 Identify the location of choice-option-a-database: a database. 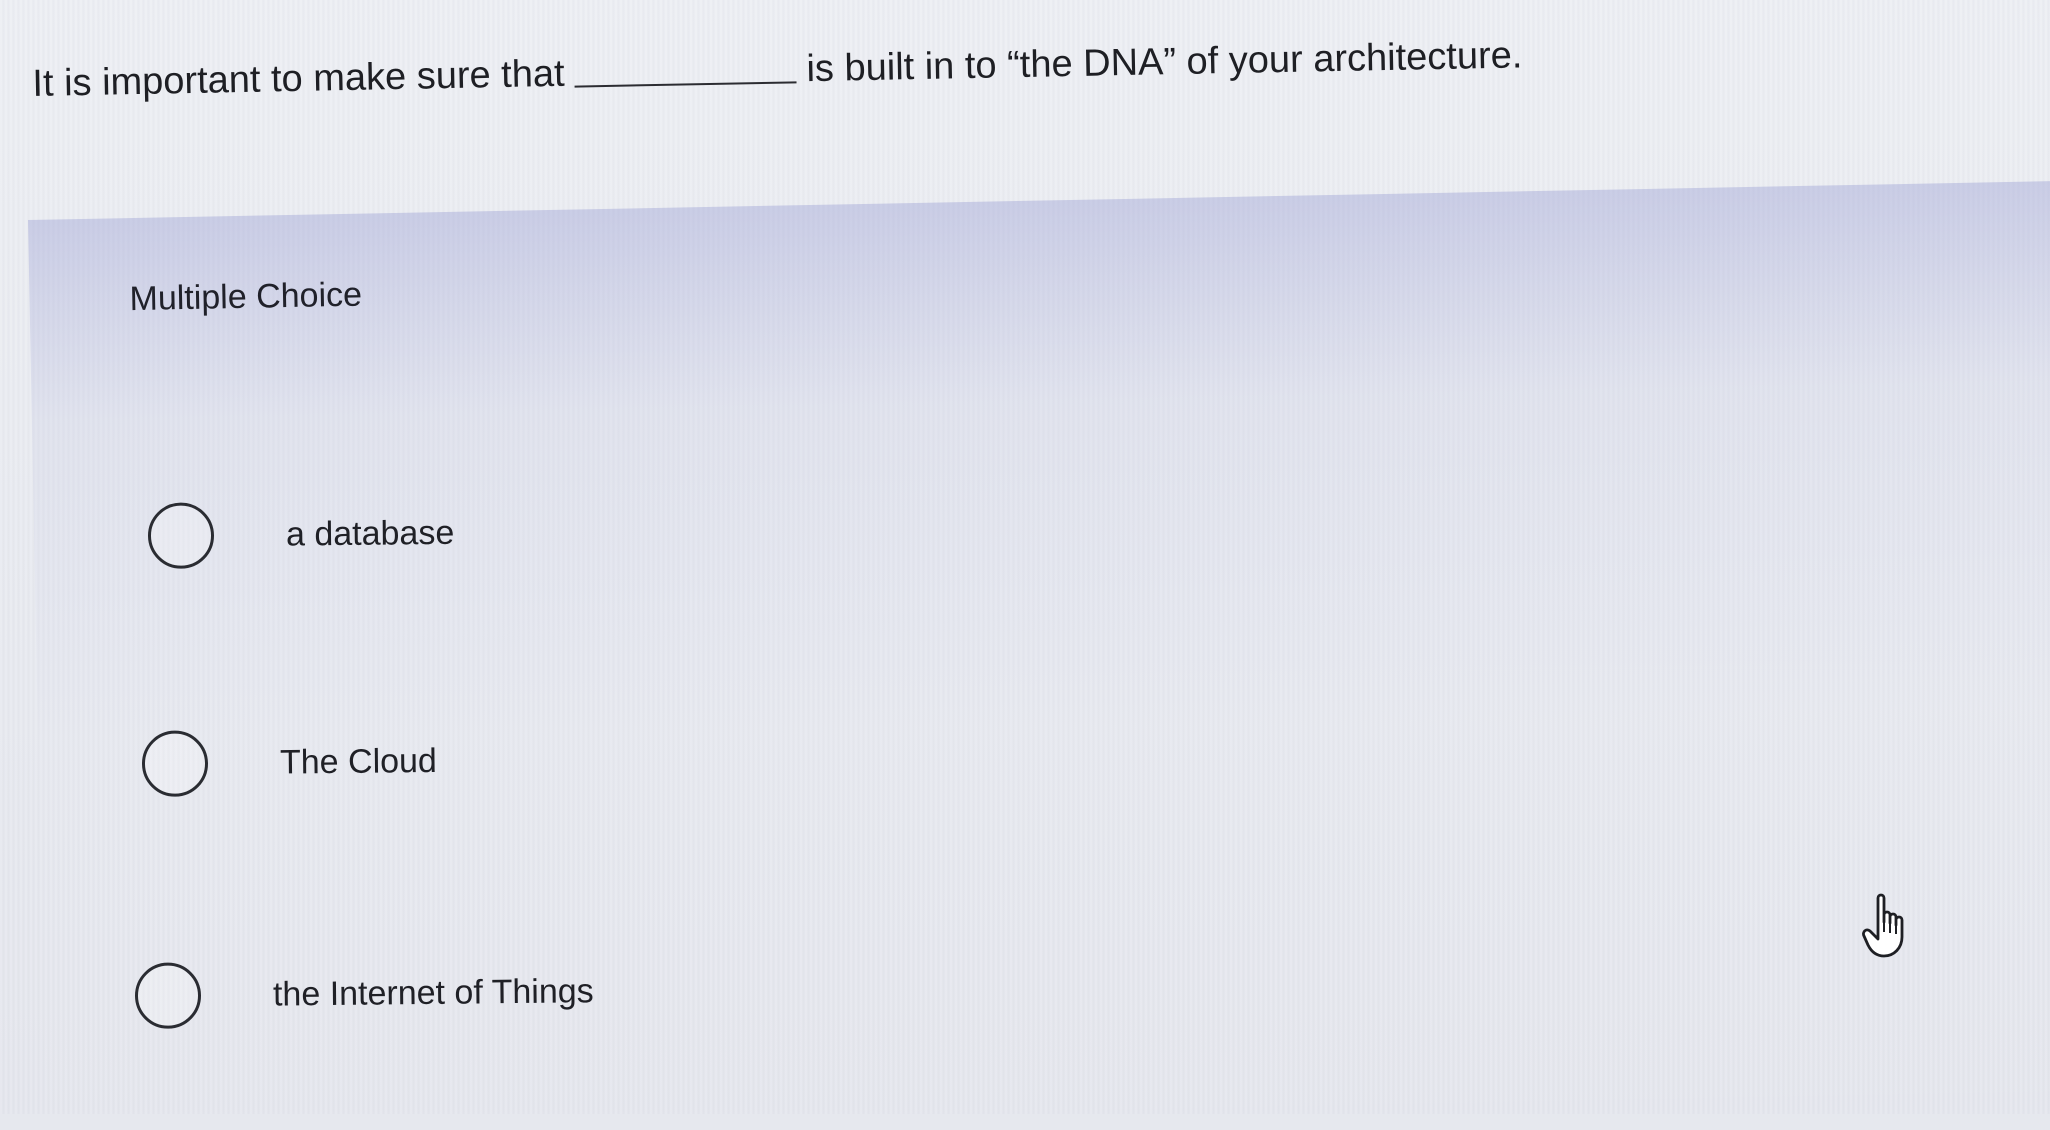
(301, 534).